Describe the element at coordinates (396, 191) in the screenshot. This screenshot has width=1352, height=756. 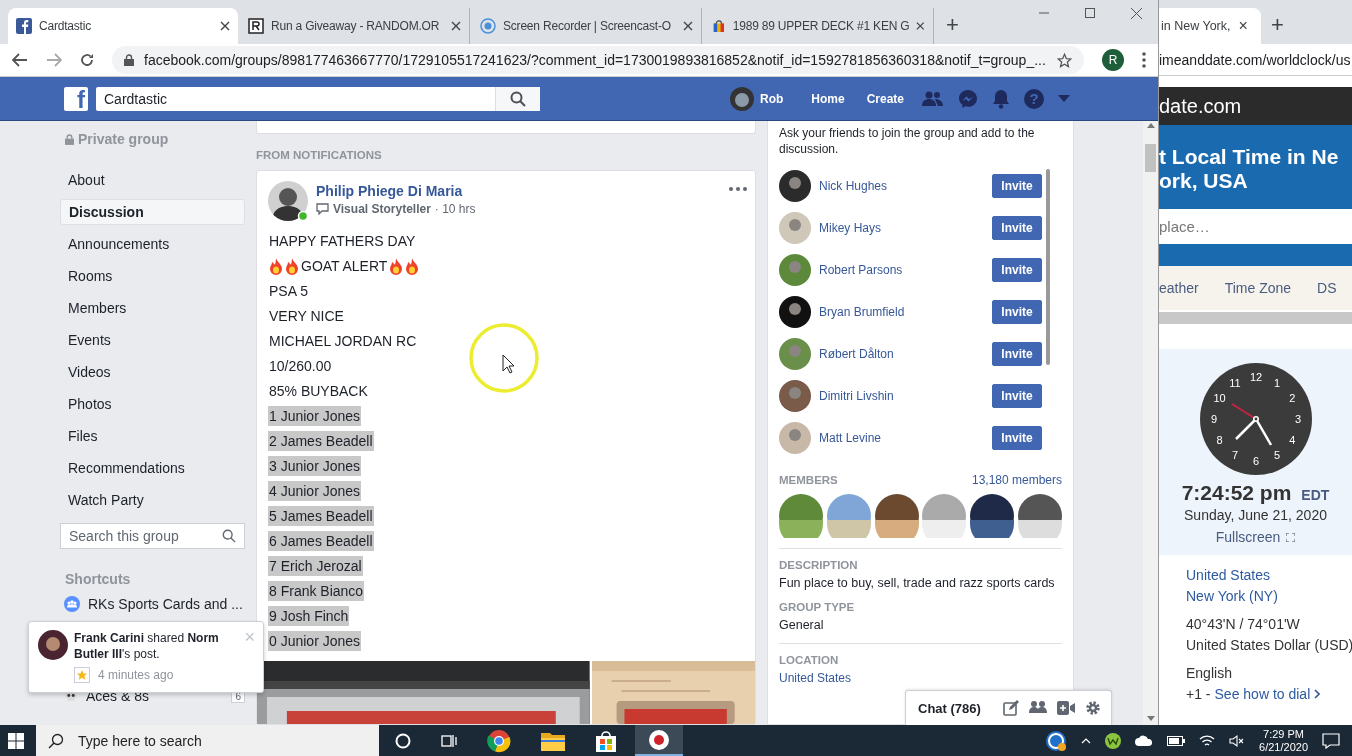
I see `author-link: Philip Phiege Di Maria` at that location.